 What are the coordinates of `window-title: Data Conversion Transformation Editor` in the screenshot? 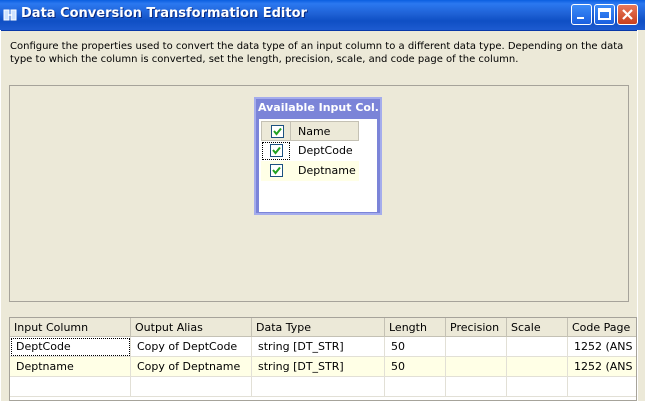 It's located at (164, 13).